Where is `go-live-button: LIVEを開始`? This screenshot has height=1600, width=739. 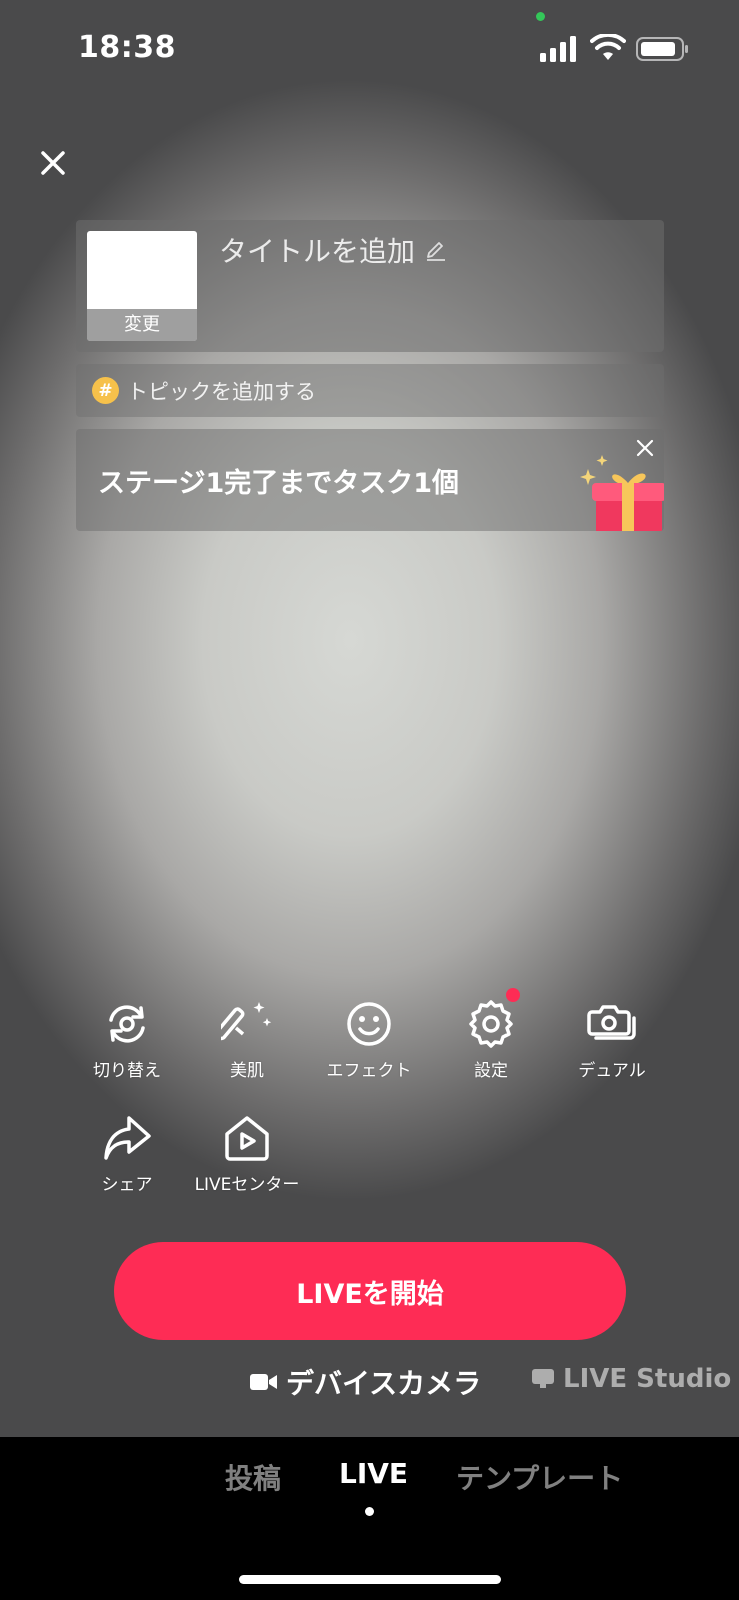 go-live-button: LIVEを開始 is located at coordinates (370, 1291).